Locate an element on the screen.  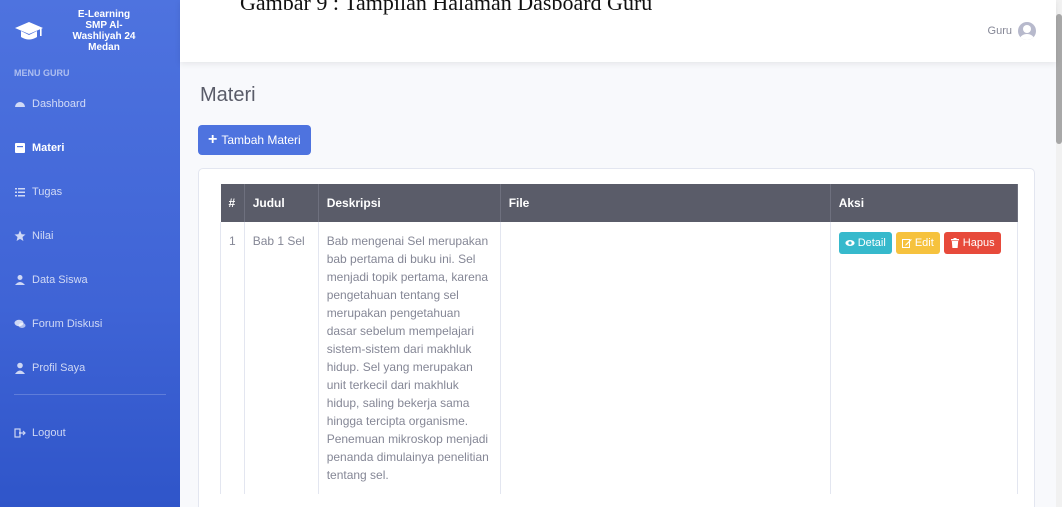
edit-label: Edit is located at coordinates (924, 243).